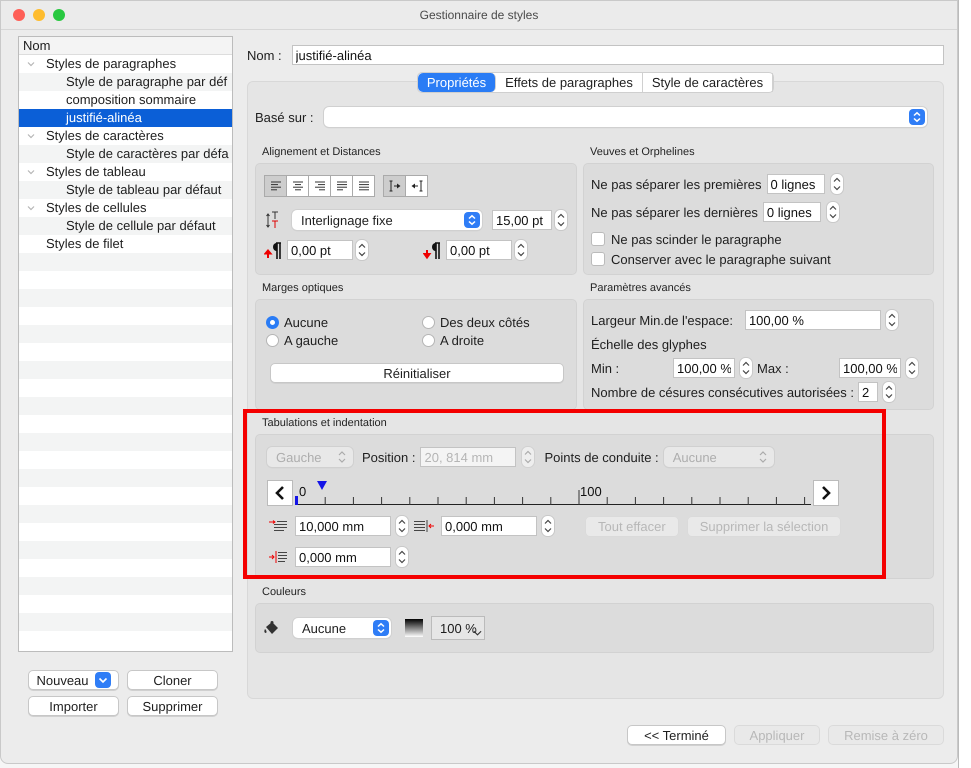 This screenshot has height=768, width=971. What do you see at coordinates (125, 136) in the screenshot?
I see `style-list-item: Styles de caractères` at bounding box center [125, 136].